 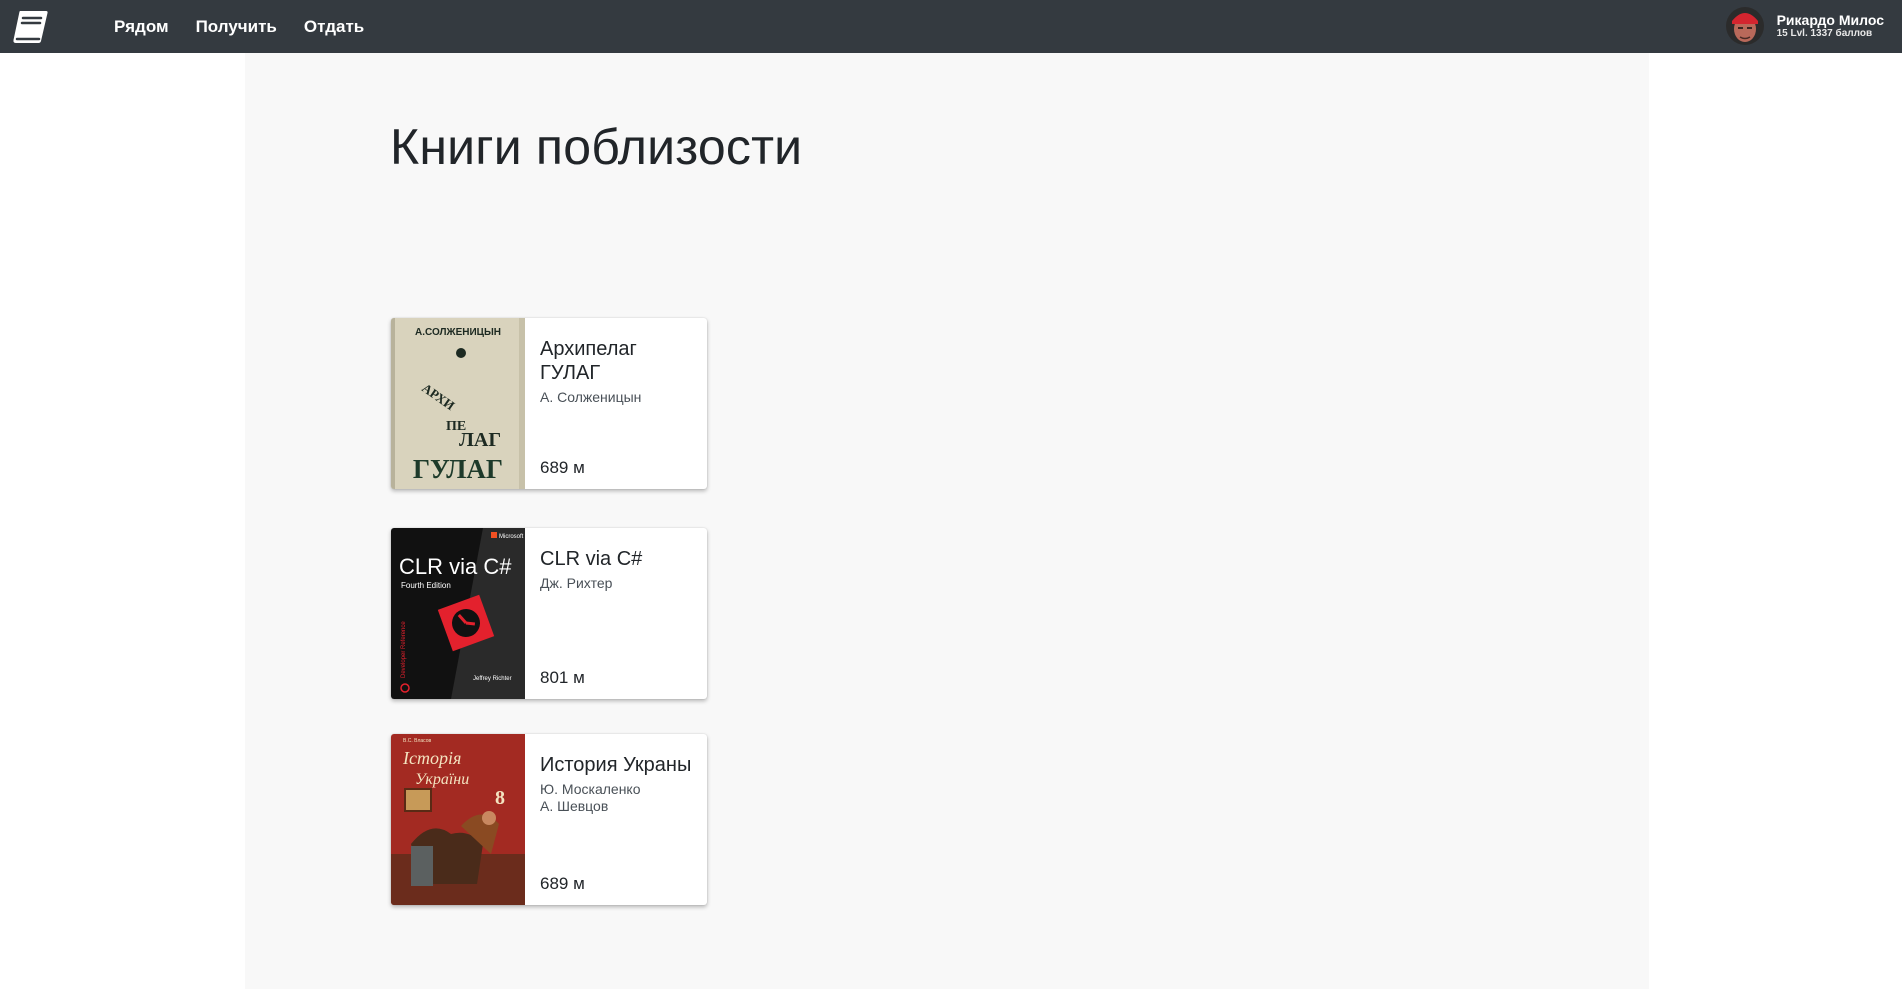 What do you see at coordinates (1830, 20) in the screenshot?
I see `user-name: Рикардо Милос` at bounding box center [1830, 20].